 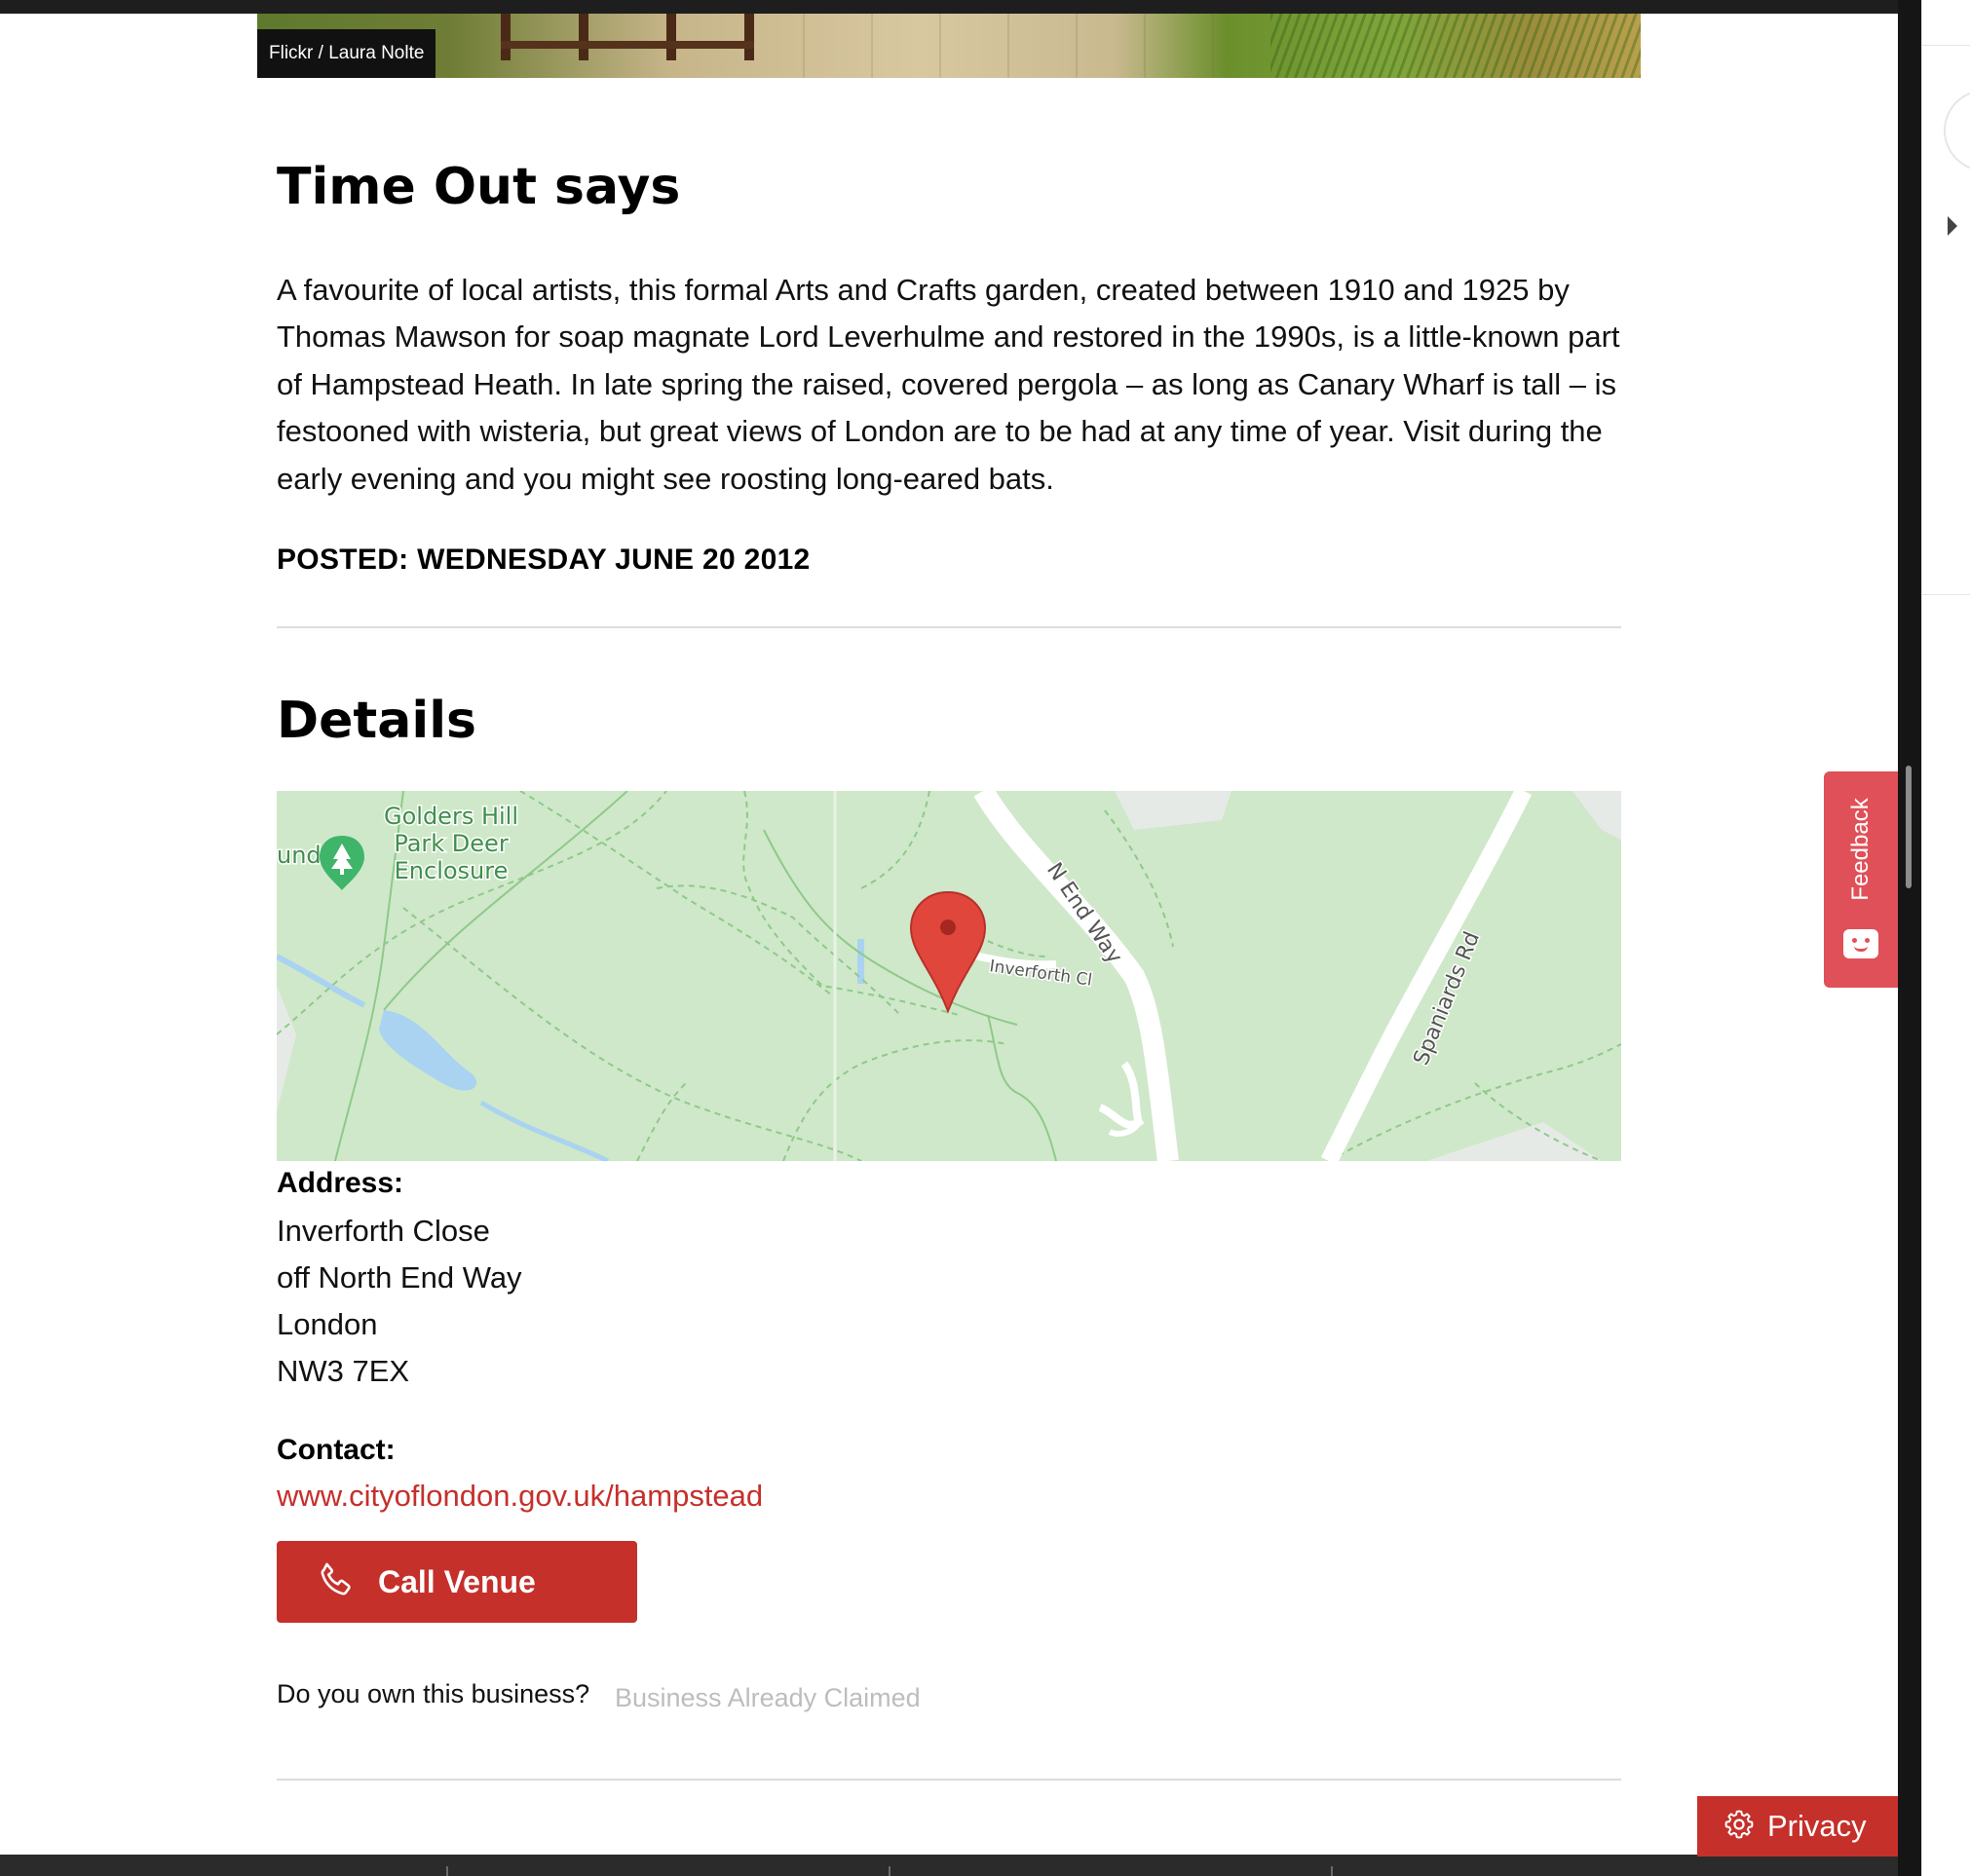 I want to click on privacy-button: Privacy, so click(x=1797, y=1826).